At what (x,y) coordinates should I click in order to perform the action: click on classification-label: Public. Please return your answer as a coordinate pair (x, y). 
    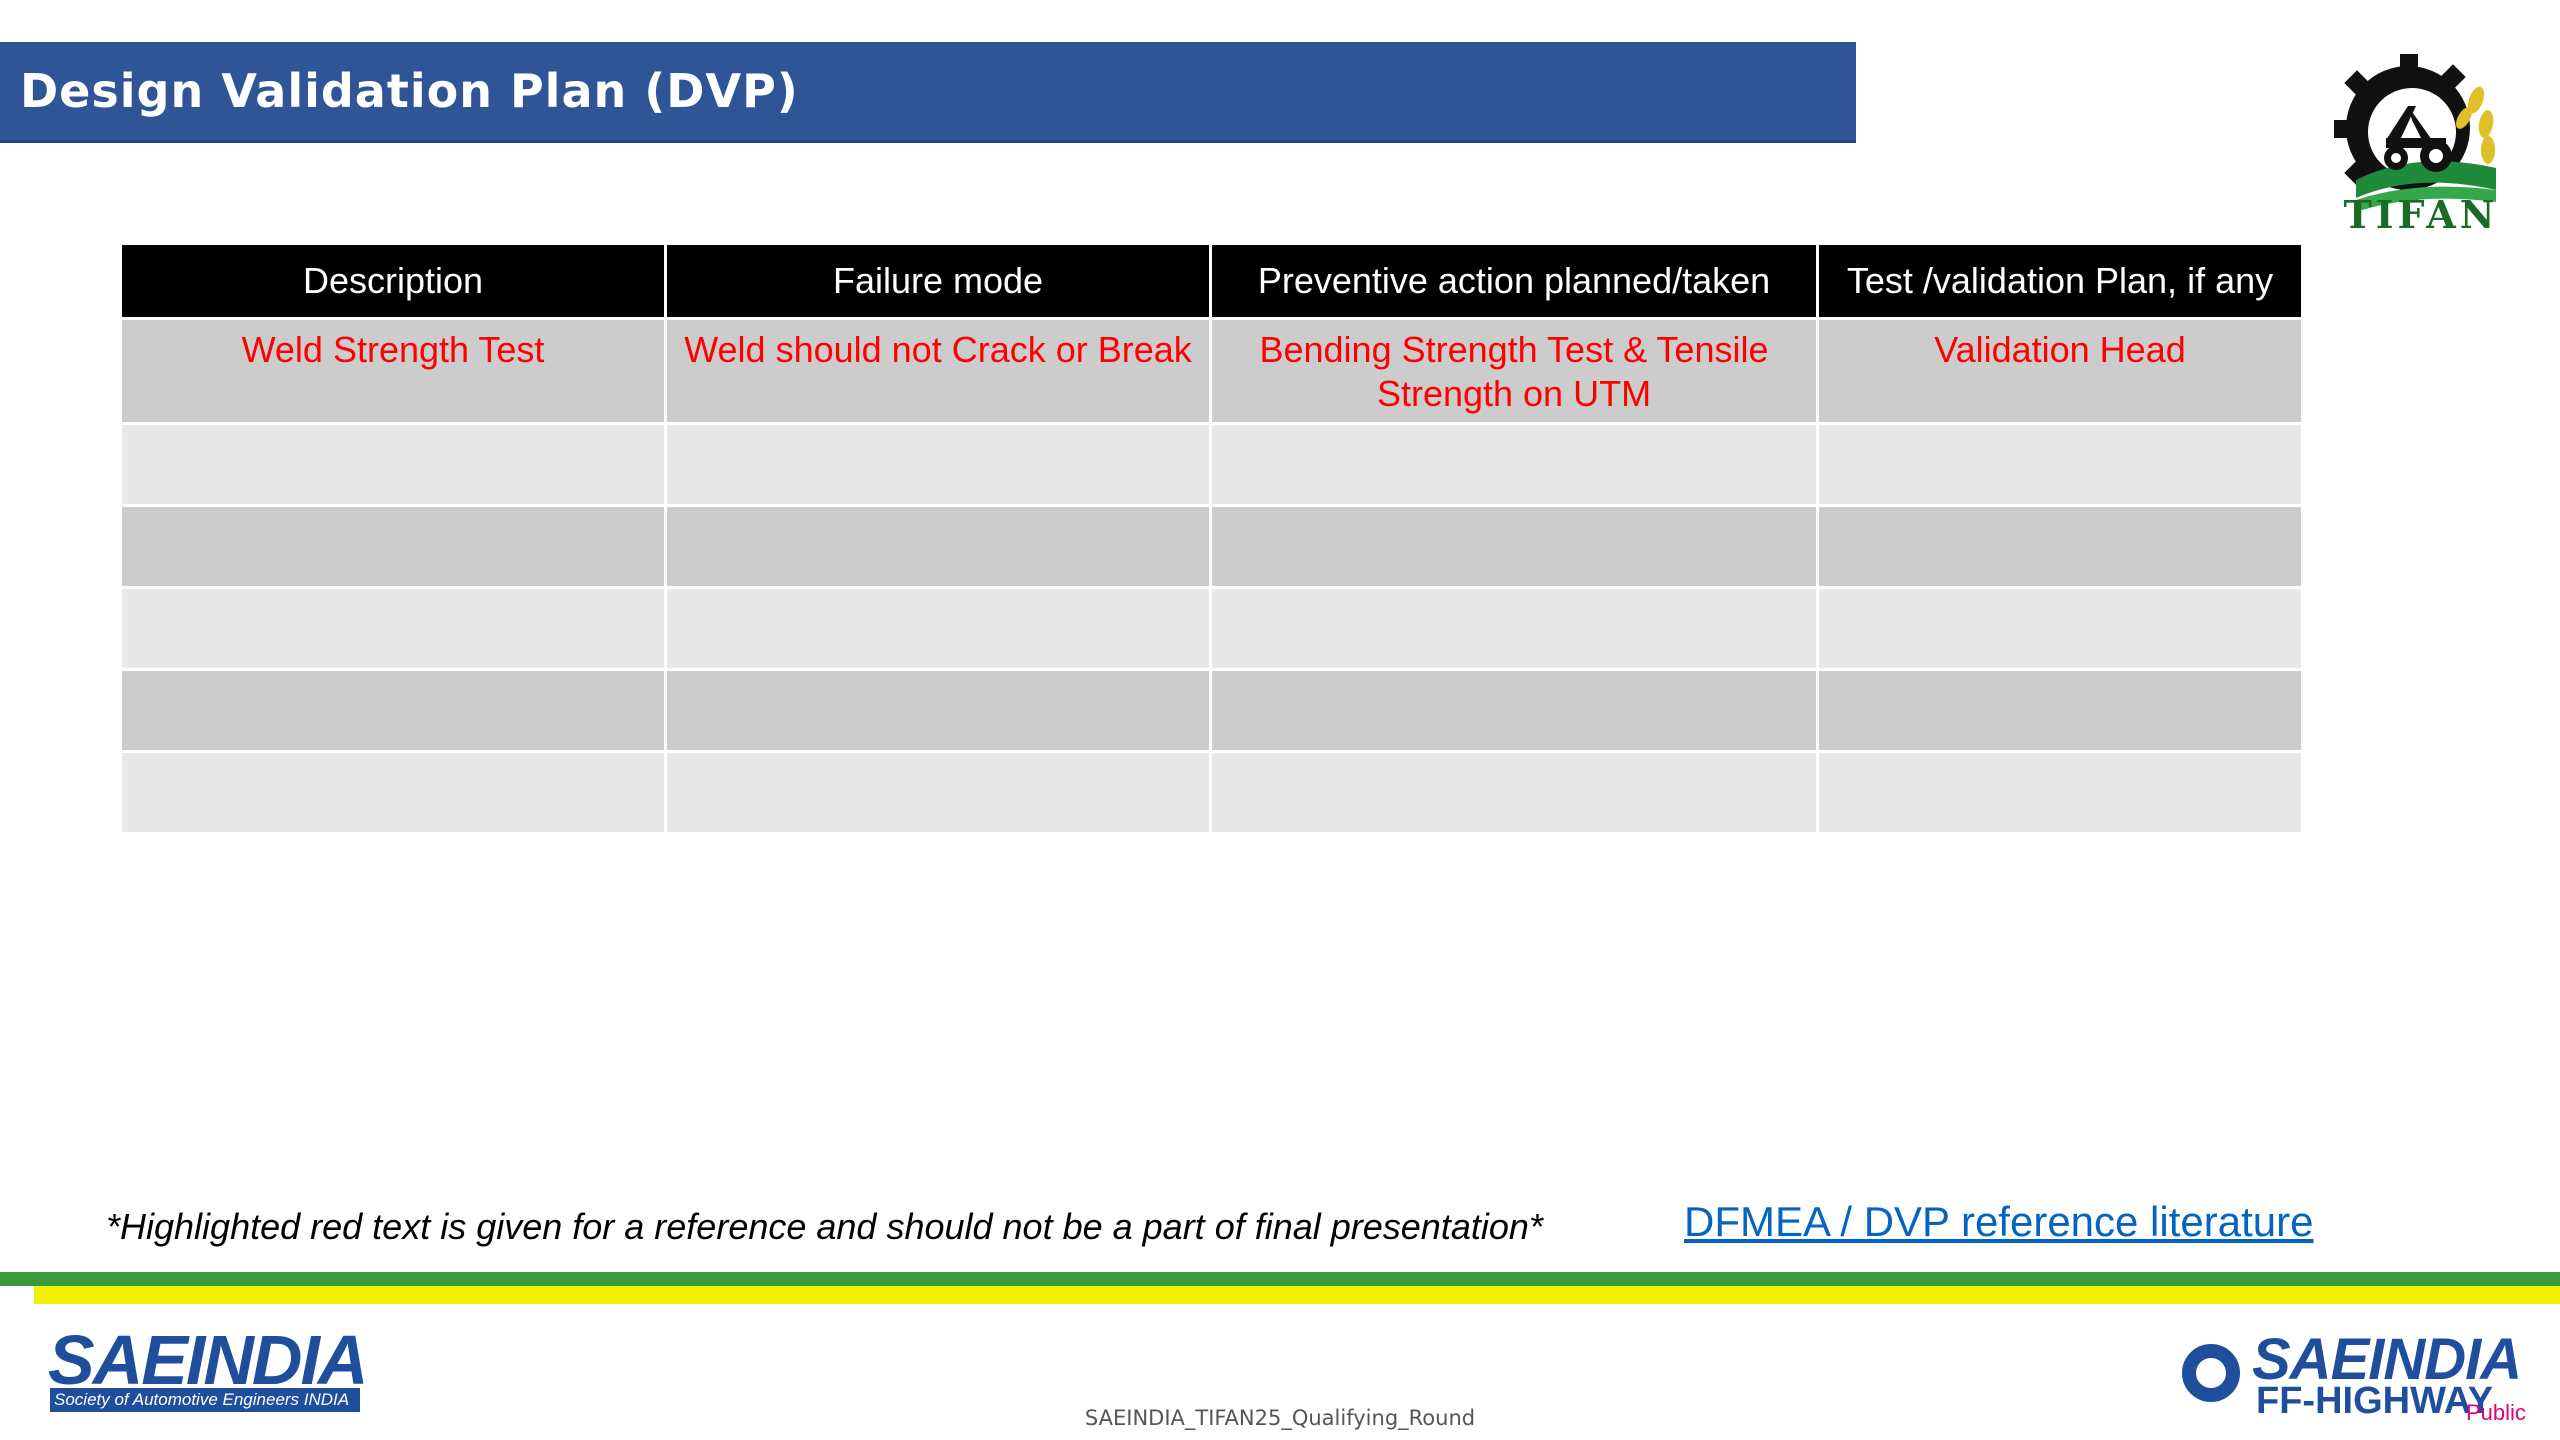
    Looking at the image, I should click on (2496, 1412).